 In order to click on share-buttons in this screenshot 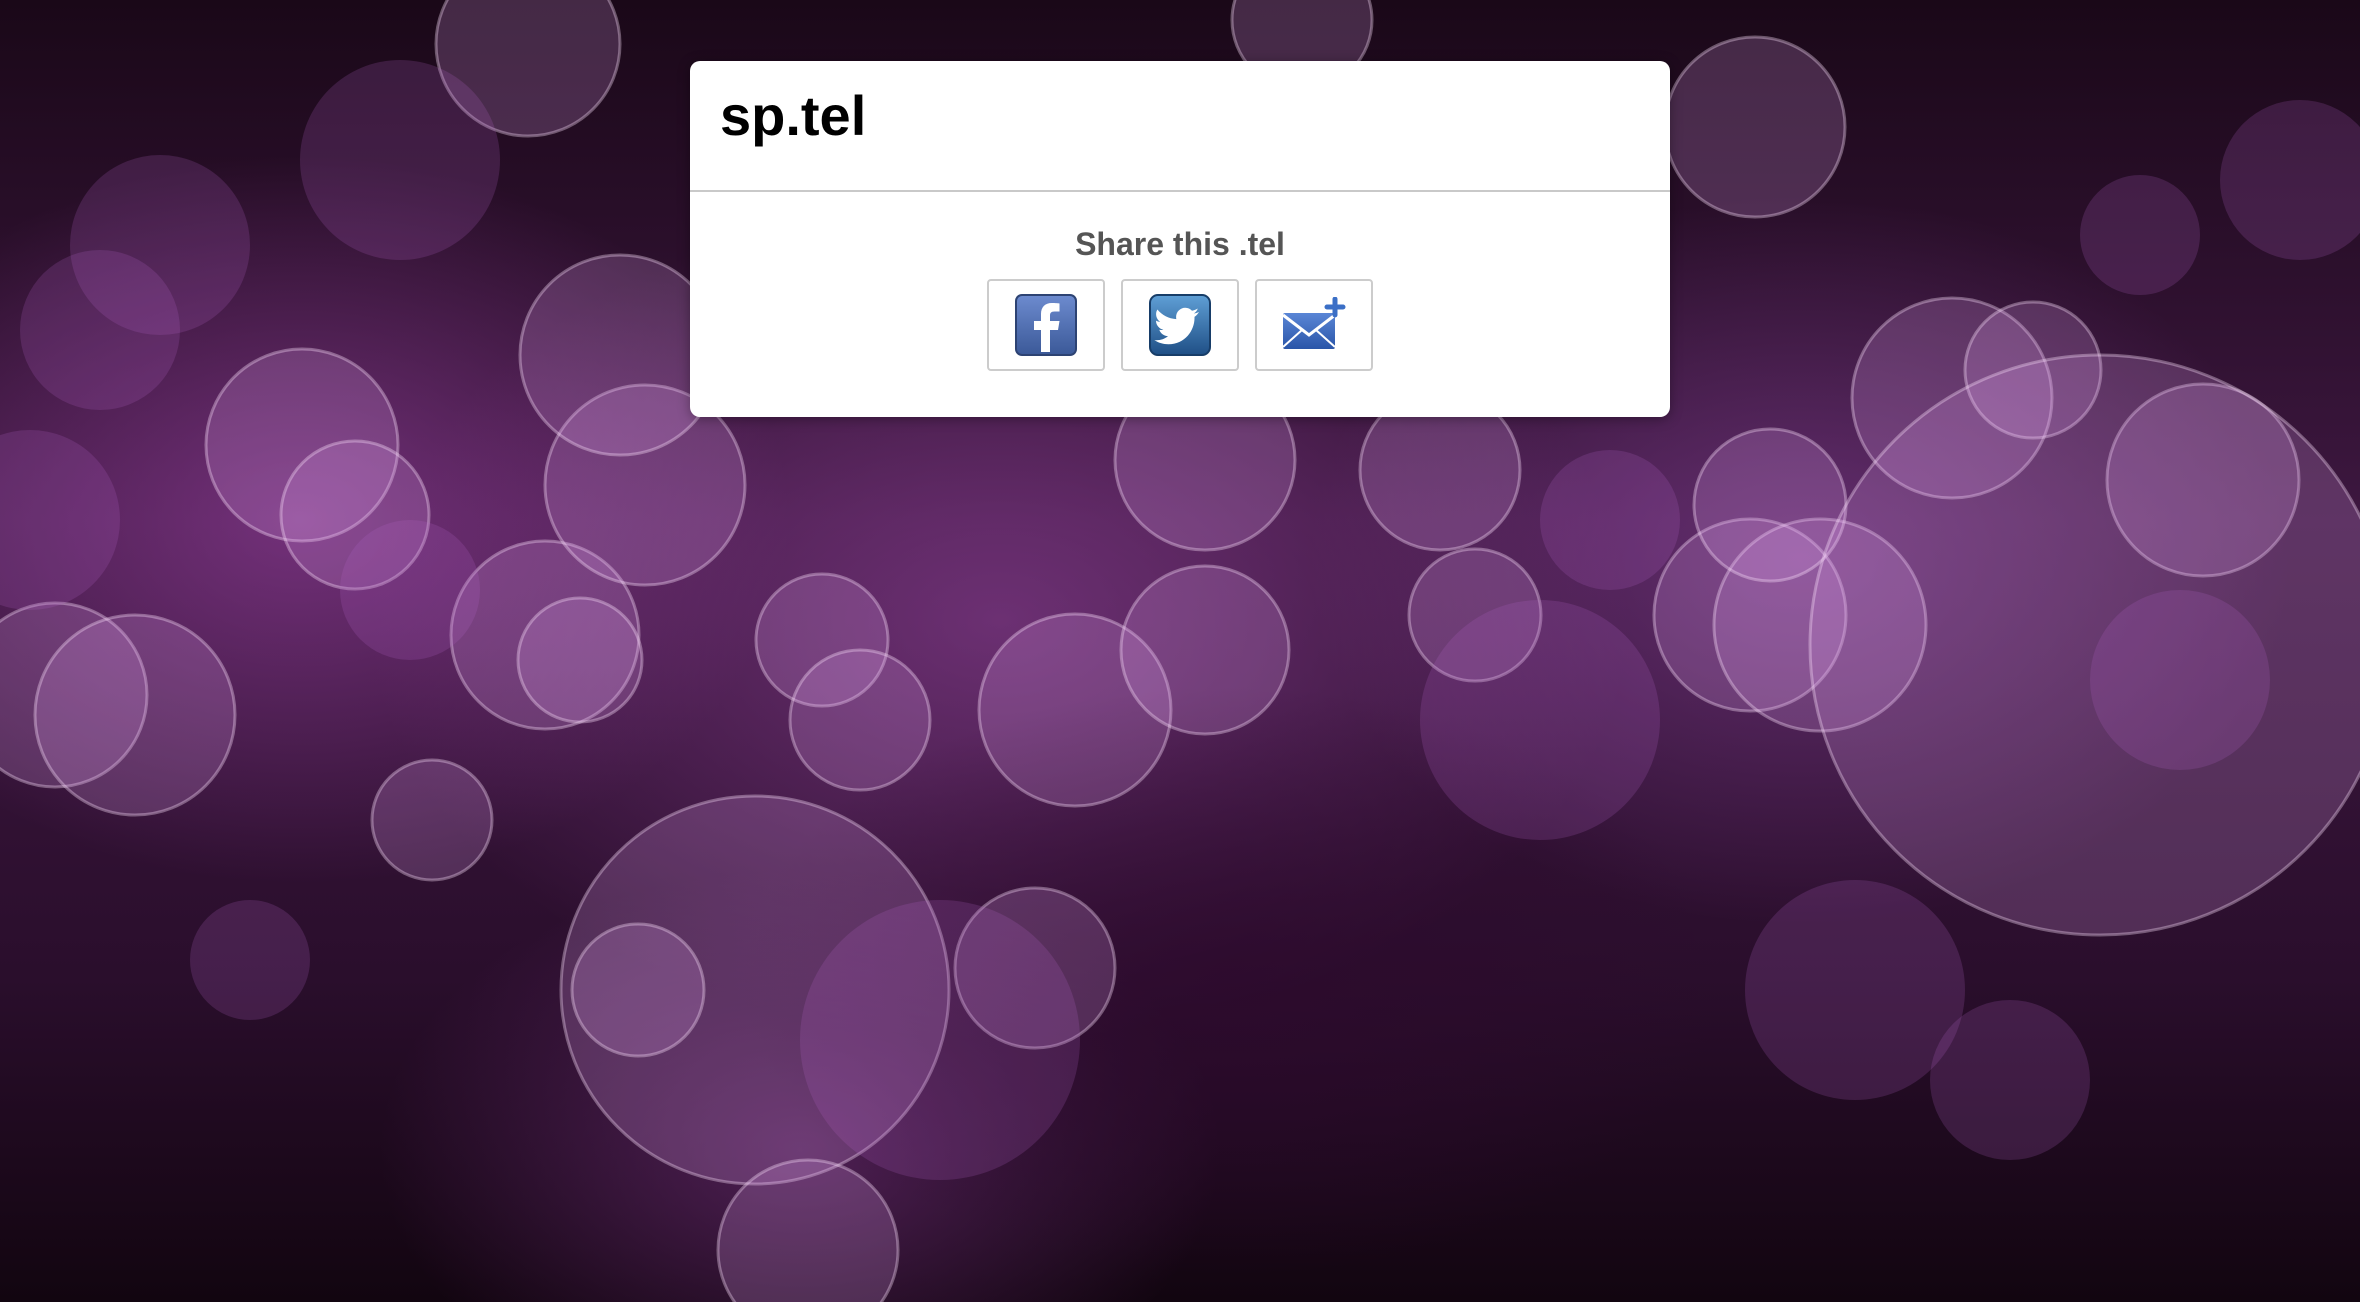, I will do `click(1180, 325)`.